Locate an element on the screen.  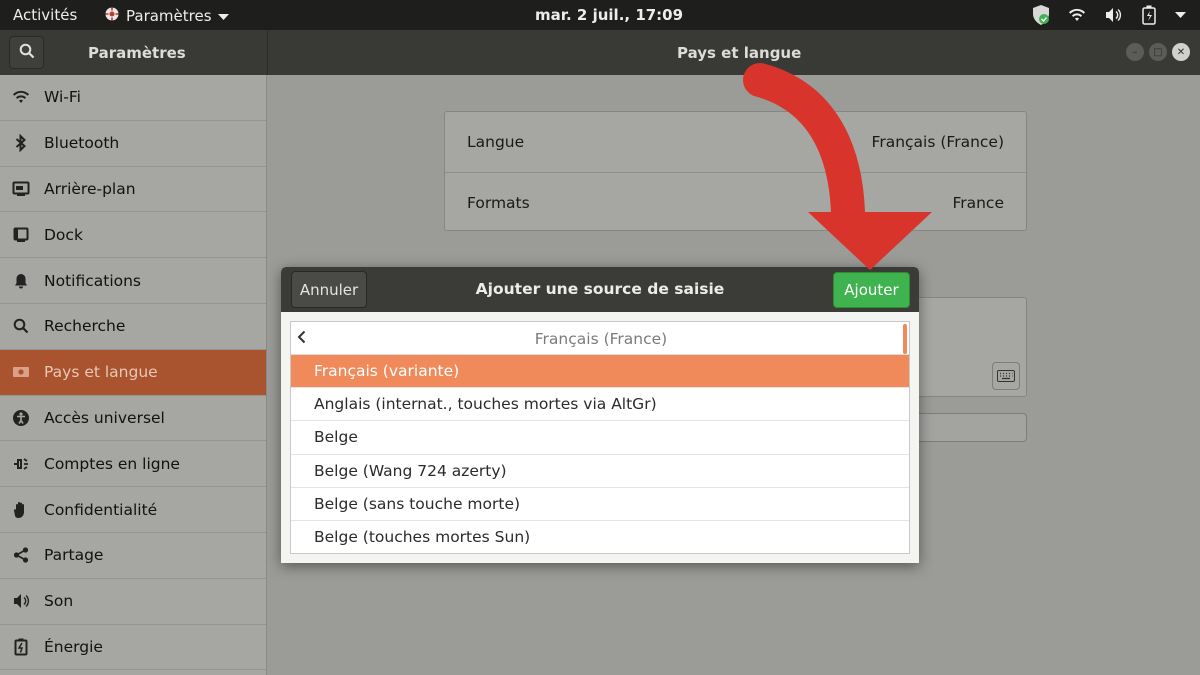
header-divider is located at coordinates (267, 52).